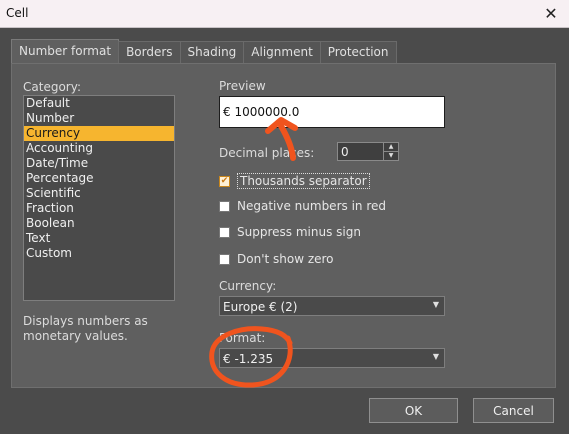 The height and width of the screenshot is (434, 569). Describe the element at coordinates (332, 358) in the screenshot. I see `format-select: € -1.235 ▼` at that location.